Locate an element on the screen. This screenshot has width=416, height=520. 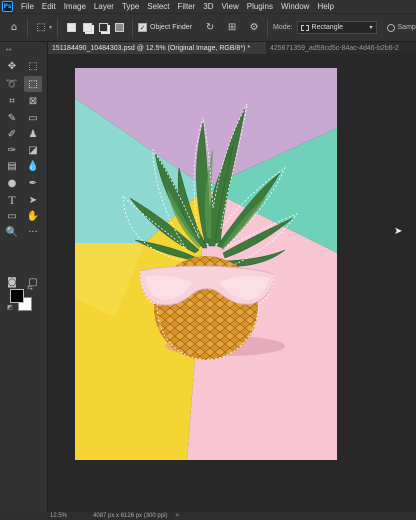
object-finder-checkbox: ✓ is located at coordinates (143, 27).